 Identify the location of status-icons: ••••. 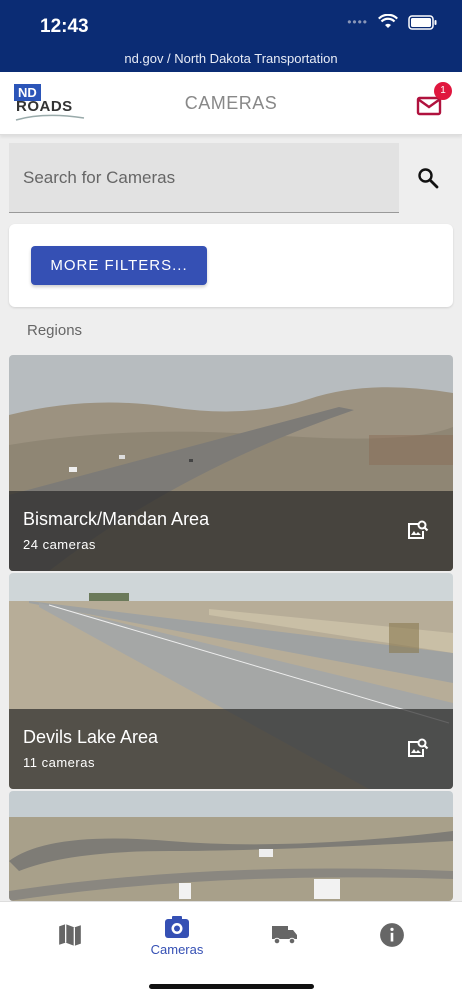
(392, 22).